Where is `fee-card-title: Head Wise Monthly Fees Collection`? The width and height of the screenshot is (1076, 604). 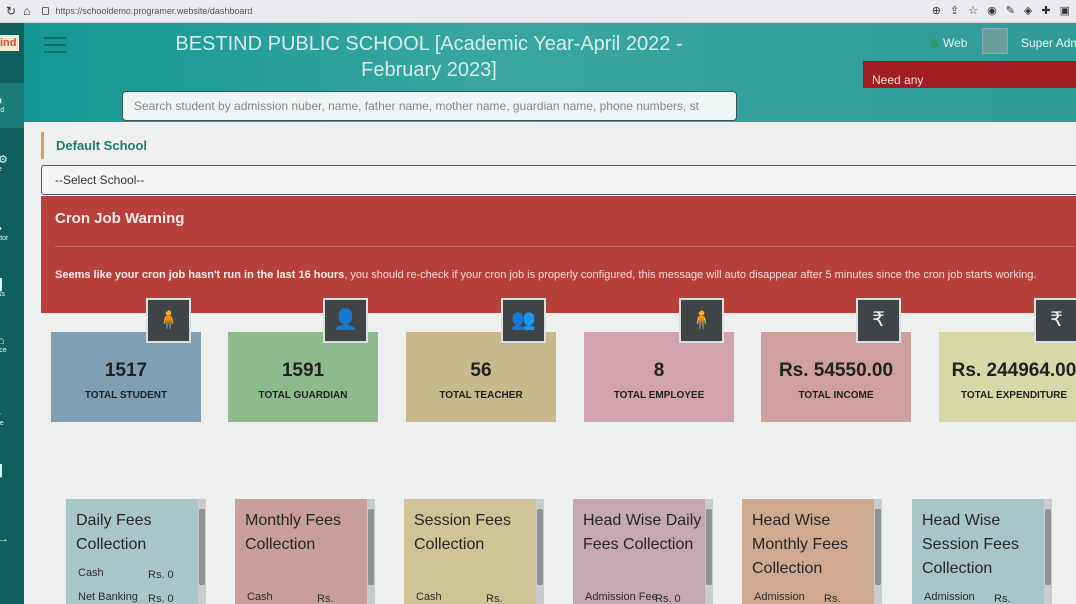
fee-card-title: Head Wise Monthly Fees Collection is located at coordinates (800, 544).